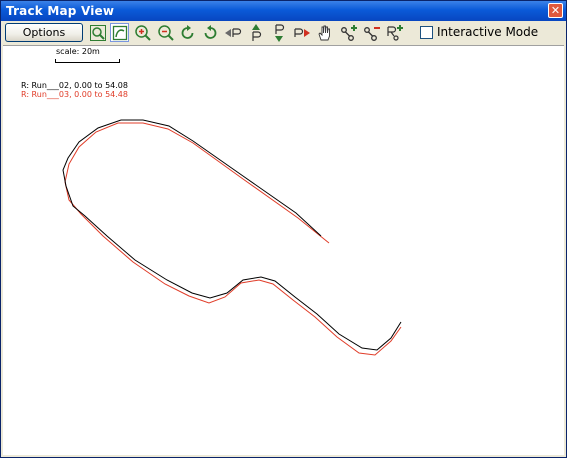 The width and height of the screenshot is (567, 458). I want to click on pan-button, so click(325, 33).